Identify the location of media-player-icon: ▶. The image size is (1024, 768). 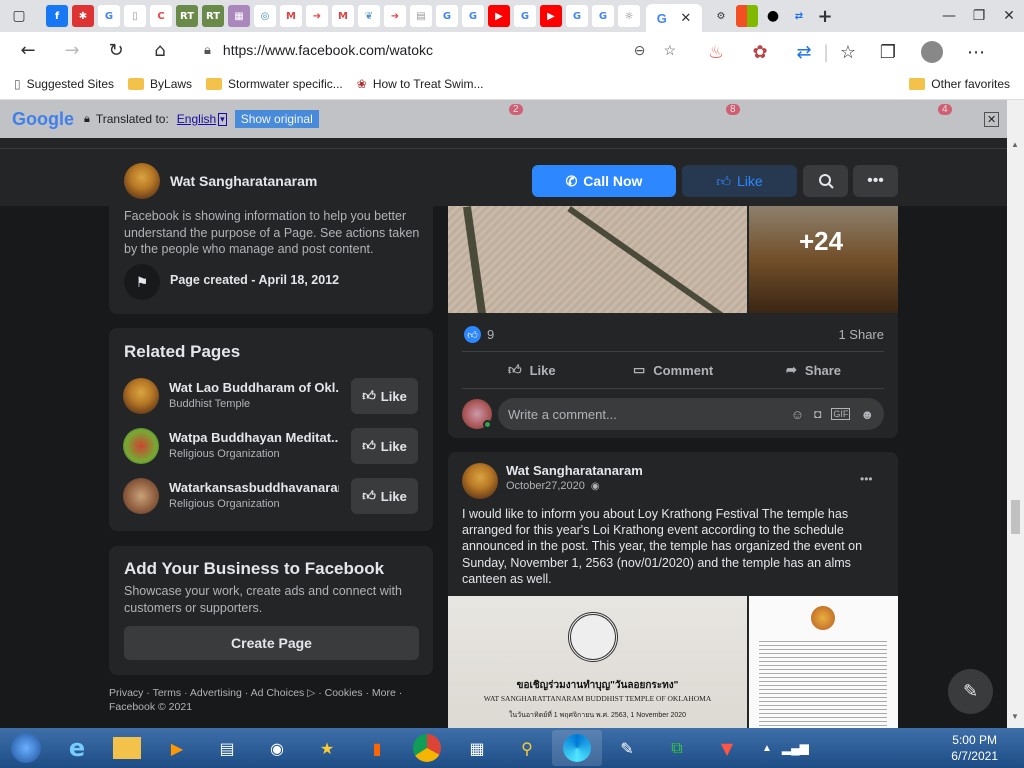
(177, 748).